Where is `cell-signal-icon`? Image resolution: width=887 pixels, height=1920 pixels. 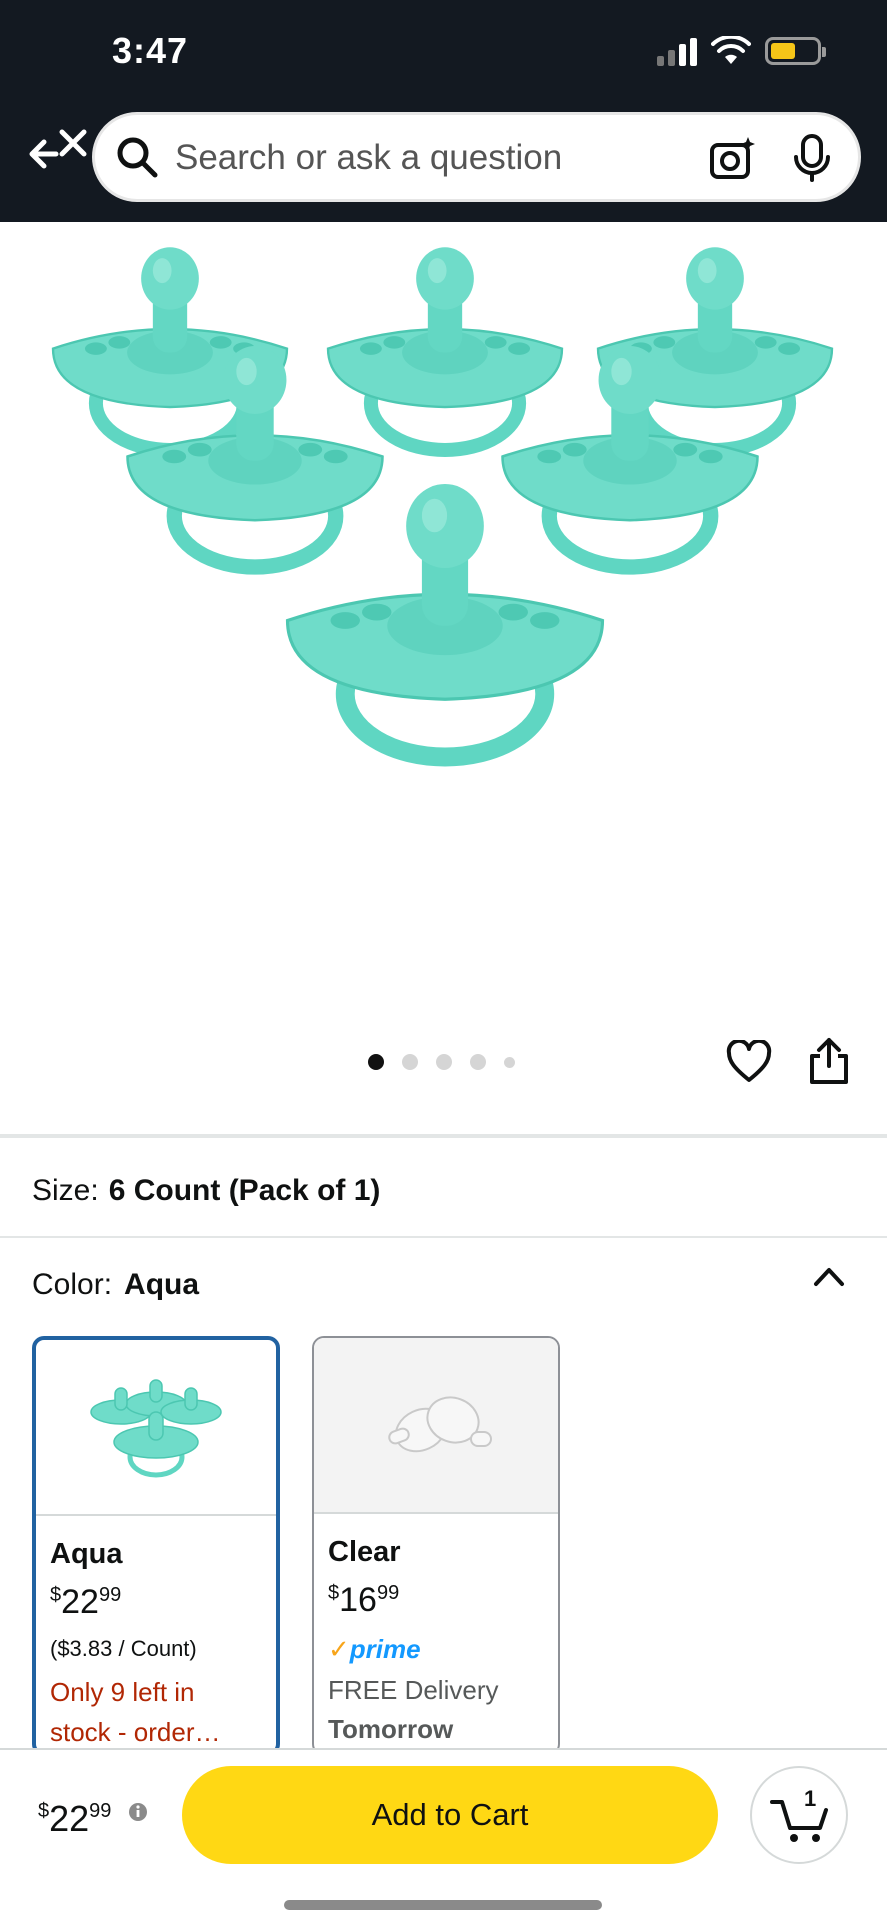 cell-signal-icon is located at coordinates (677, 51).